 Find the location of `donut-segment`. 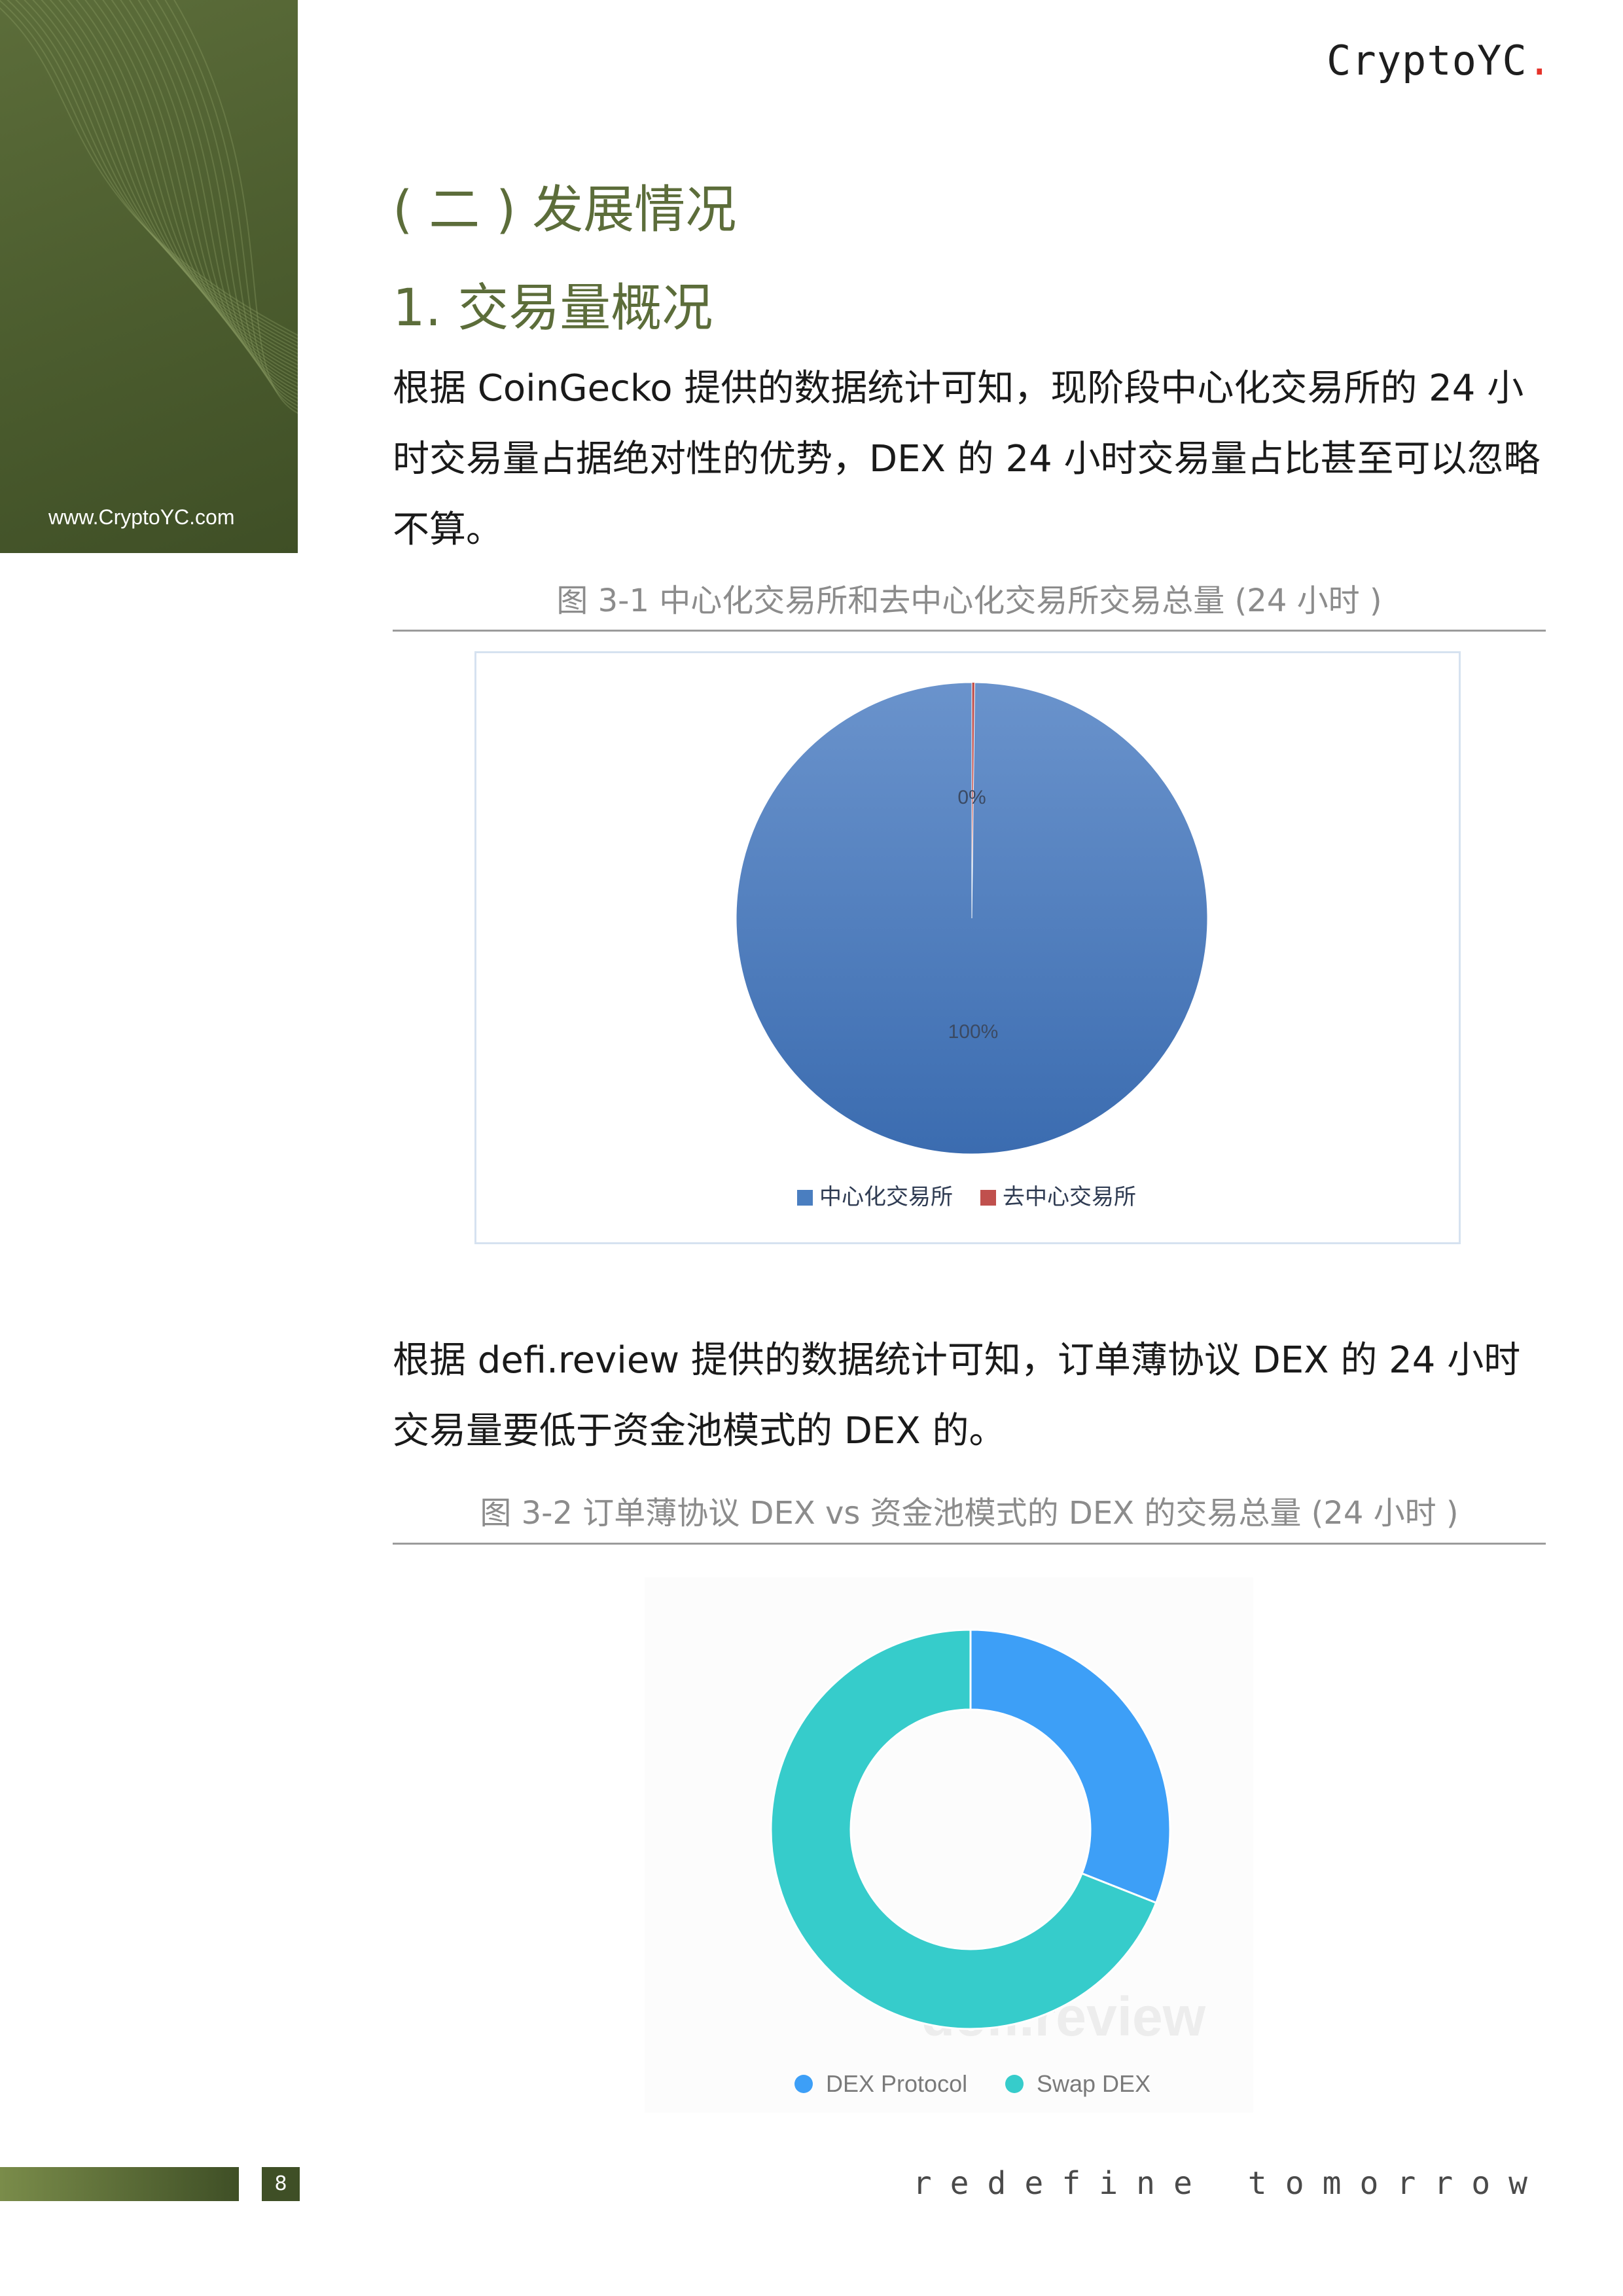

donut-segment is located at coordinates (1070, 1766).